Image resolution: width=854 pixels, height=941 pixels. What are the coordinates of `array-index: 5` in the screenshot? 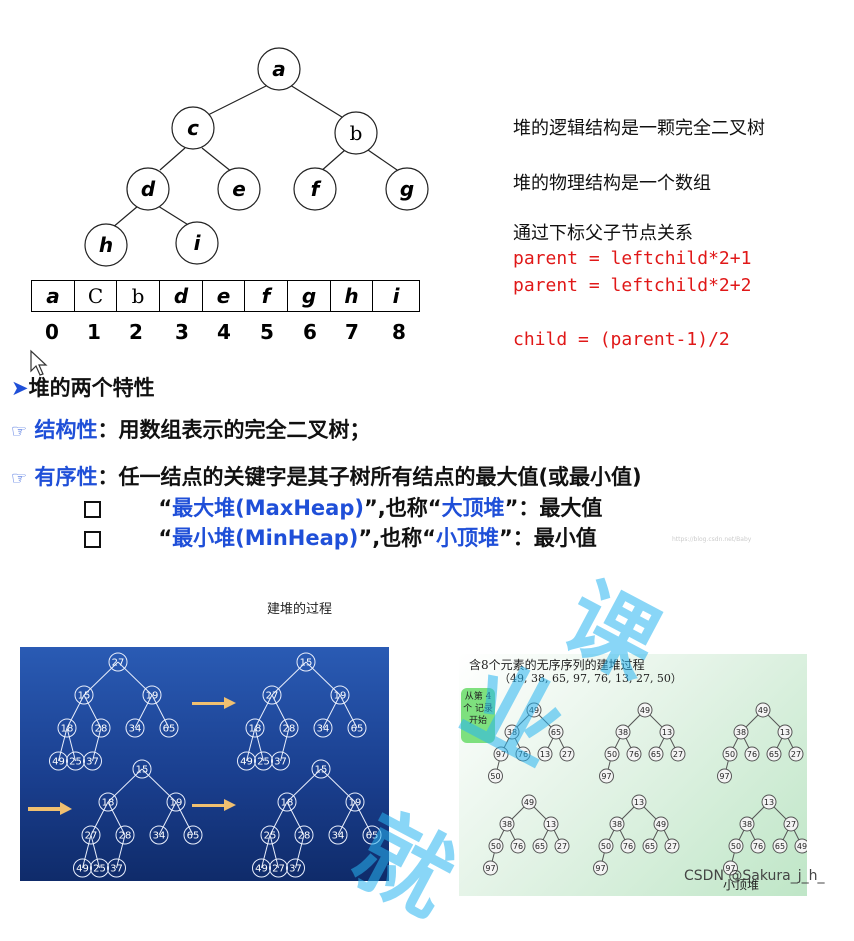 It's located at (267, 332).